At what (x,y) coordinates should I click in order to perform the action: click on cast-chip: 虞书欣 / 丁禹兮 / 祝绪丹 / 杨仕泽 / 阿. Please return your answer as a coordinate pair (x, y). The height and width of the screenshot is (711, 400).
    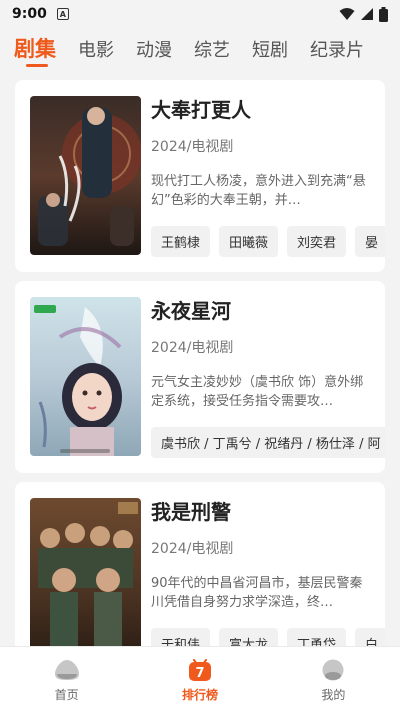
    Looking at the image, I should click on (268, 442).